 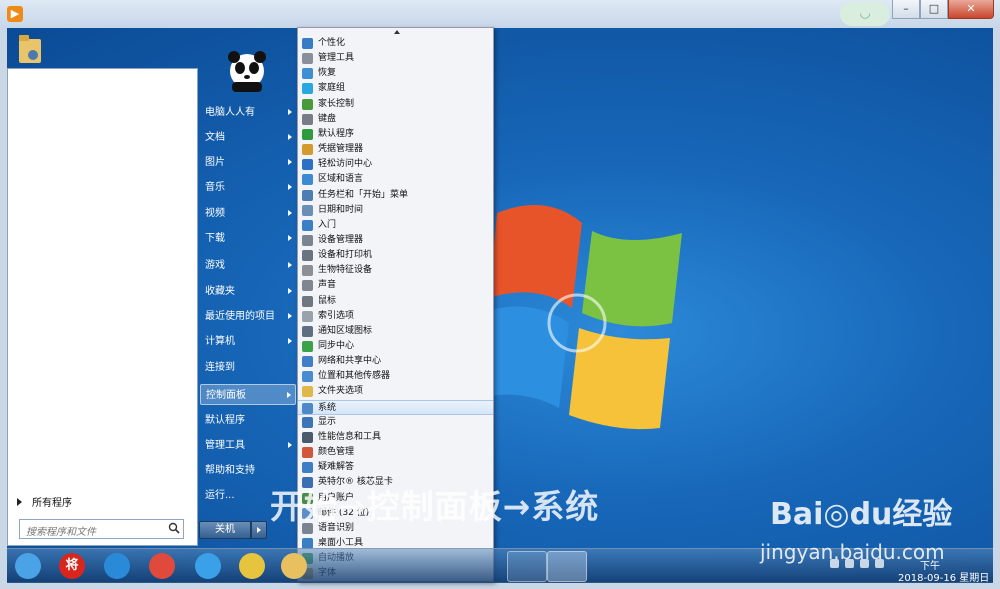 I want to click on minimize-button: –, so click(x=906, y=9).